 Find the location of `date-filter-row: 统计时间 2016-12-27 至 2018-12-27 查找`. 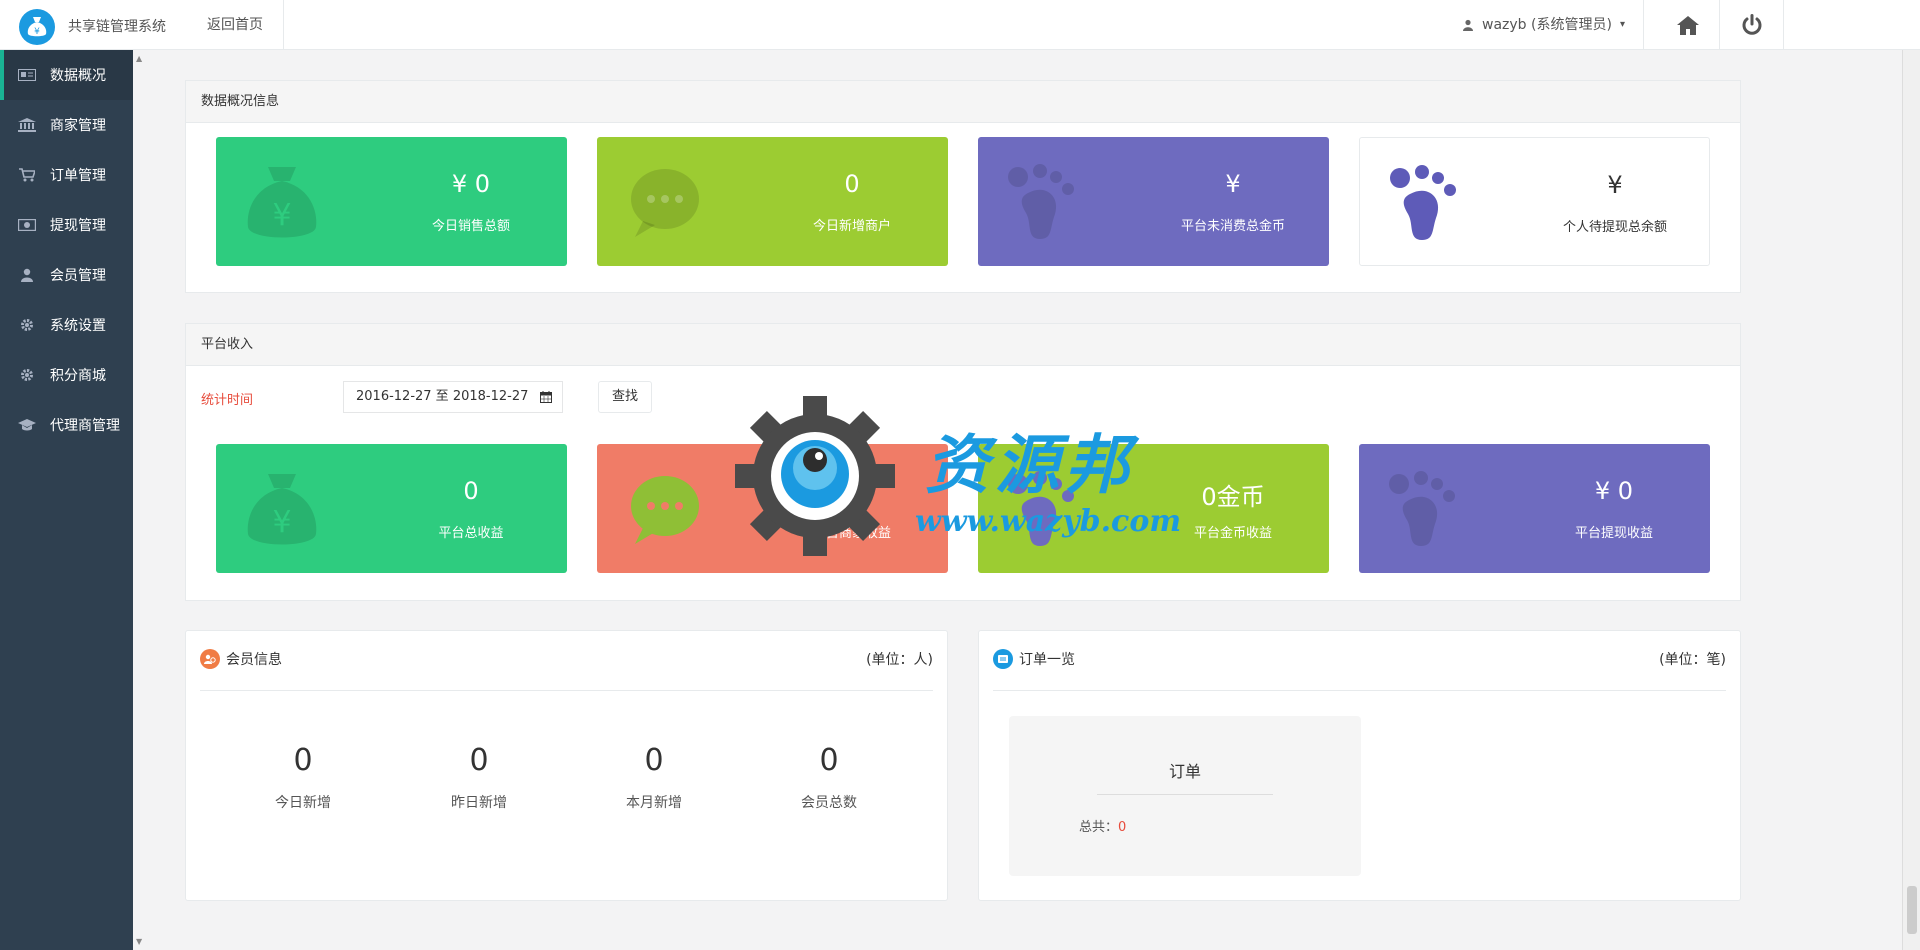

date-filter-row: 统计时间 2016-12-27 至 2018-12-27 查找 is located at coordinates (964, 398).